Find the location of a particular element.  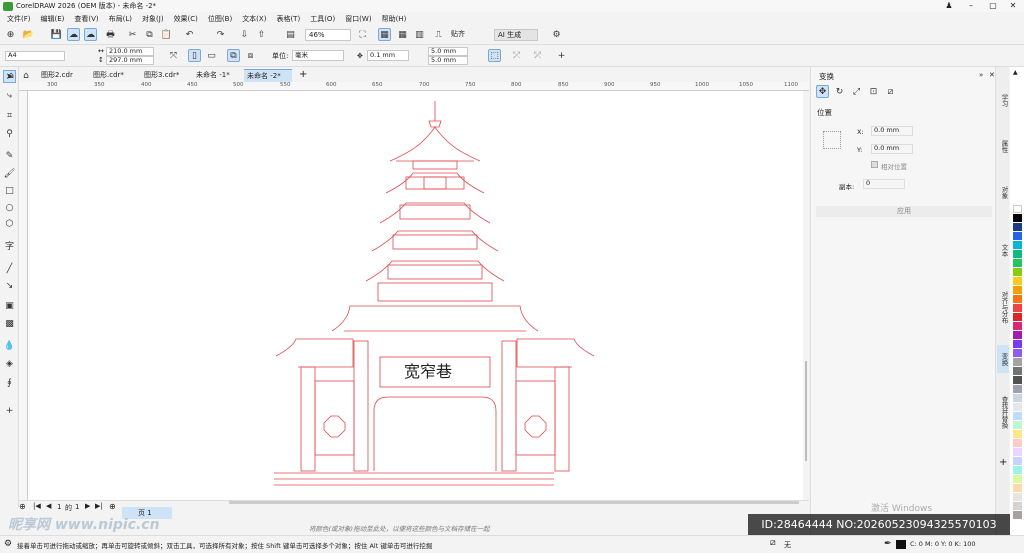

vertical-ruler is located at coordinates (23, 296).